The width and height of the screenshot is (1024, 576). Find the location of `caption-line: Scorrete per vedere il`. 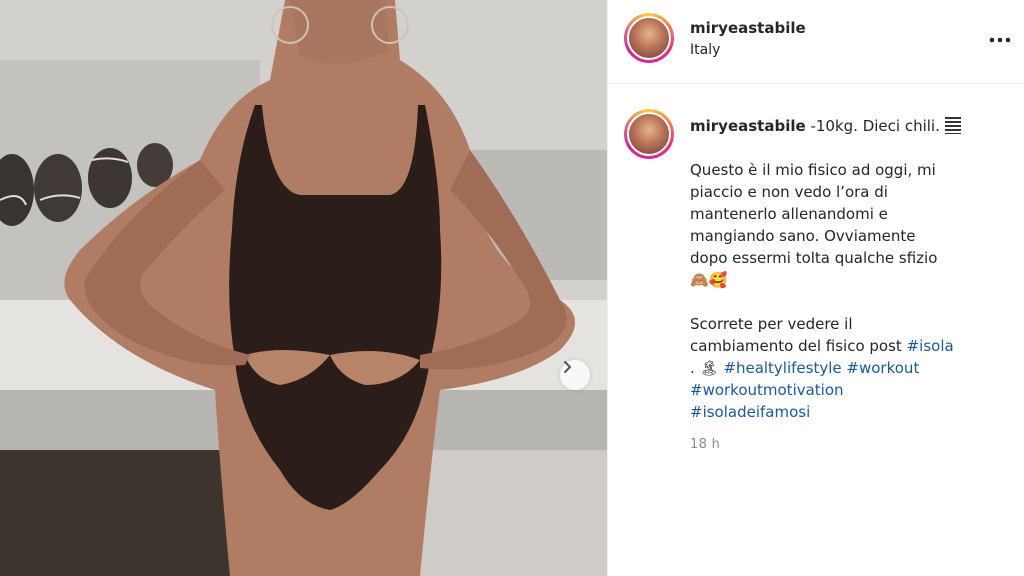

caption-line: Scorrete per vedere il is located at coordinates (850, 324).